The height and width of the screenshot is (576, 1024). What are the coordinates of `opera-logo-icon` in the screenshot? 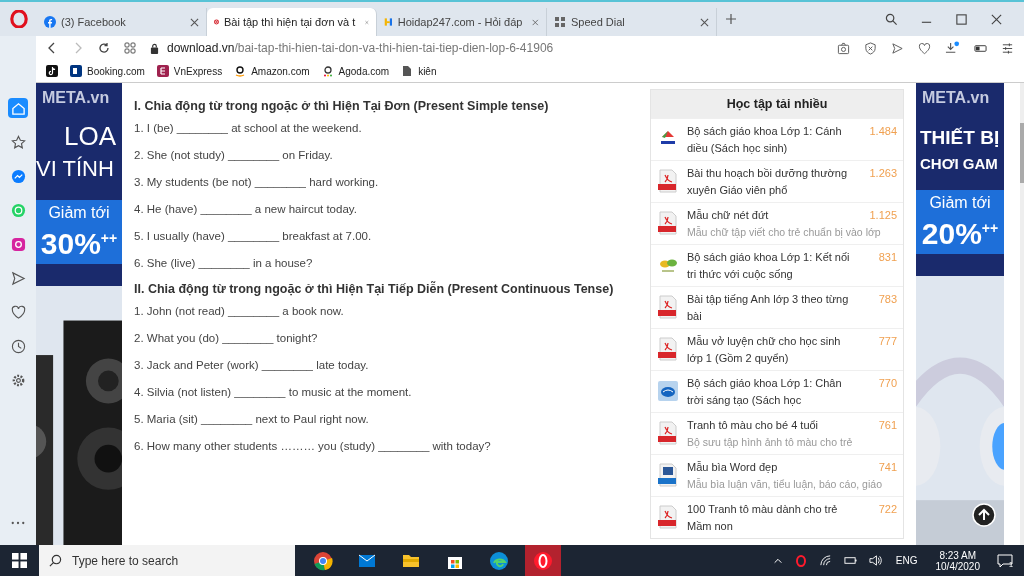 It's located at (19, 19).